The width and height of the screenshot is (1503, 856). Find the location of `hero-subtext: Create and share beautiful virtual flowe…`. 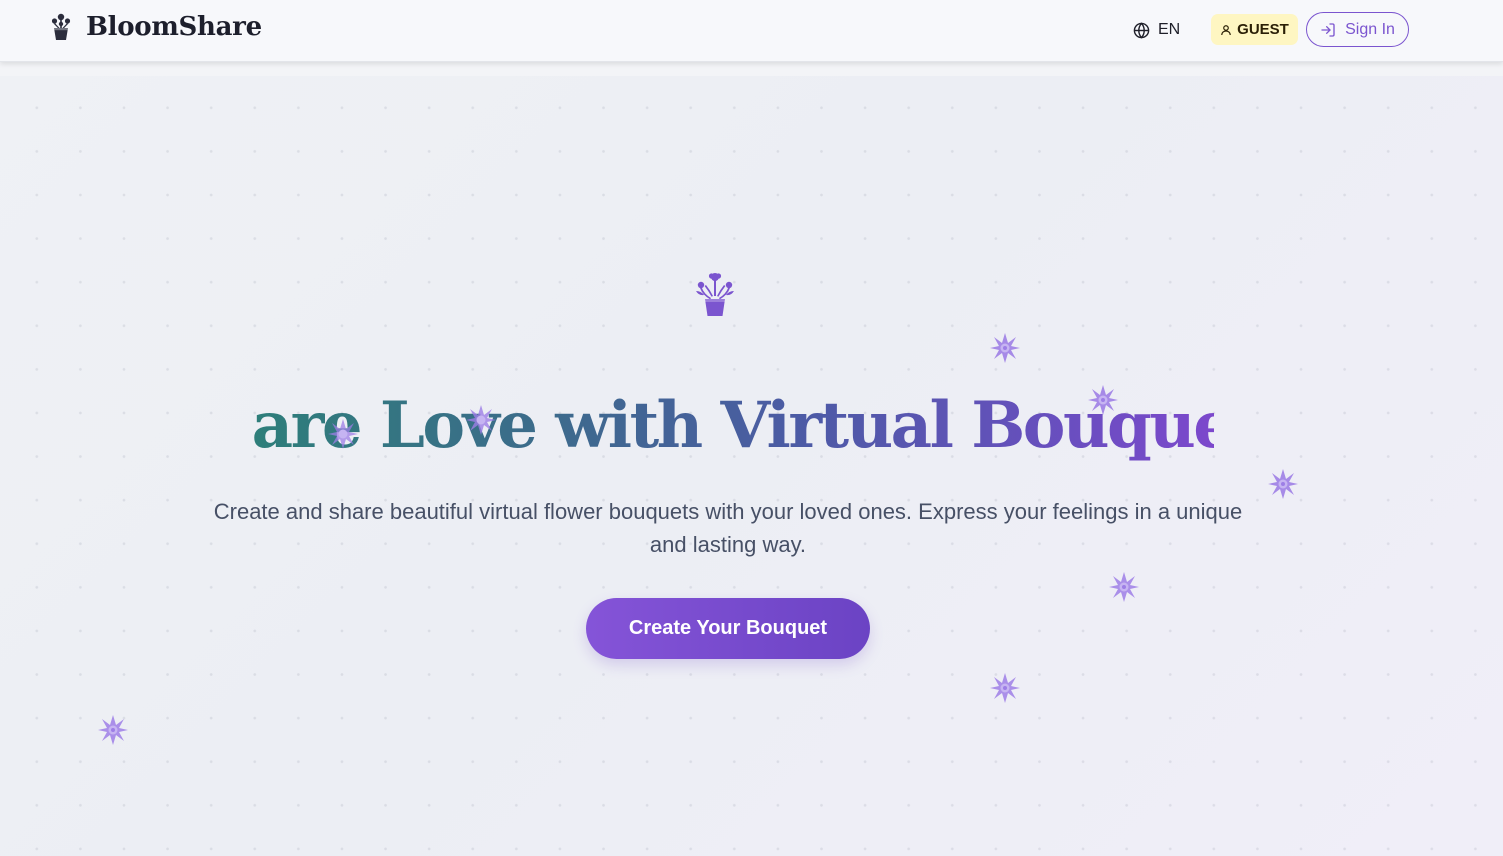

hero-subtext: Create and share beautiful virtual flowe… is located at coordinates (728, 528).